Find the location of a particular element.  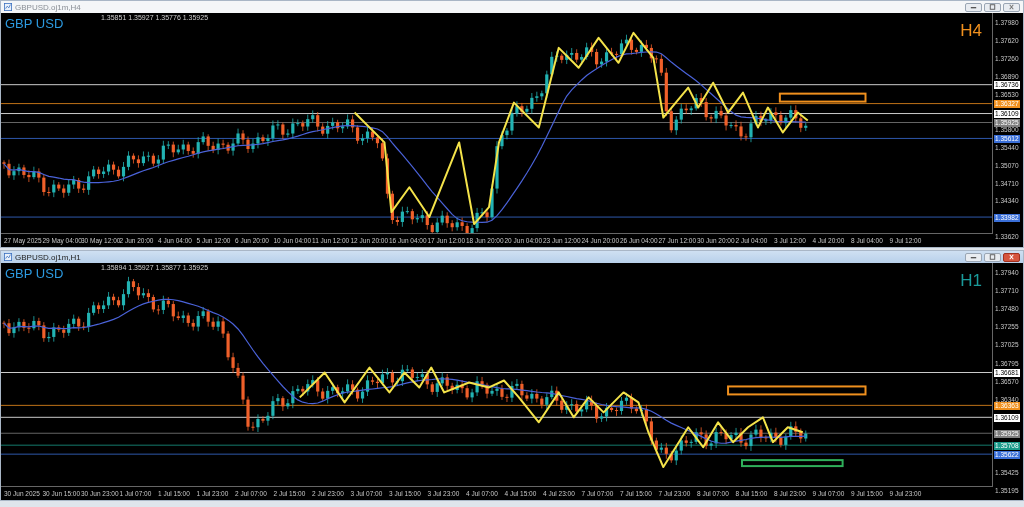

timeframe-label: H4 is located at coordinates (971, 31).